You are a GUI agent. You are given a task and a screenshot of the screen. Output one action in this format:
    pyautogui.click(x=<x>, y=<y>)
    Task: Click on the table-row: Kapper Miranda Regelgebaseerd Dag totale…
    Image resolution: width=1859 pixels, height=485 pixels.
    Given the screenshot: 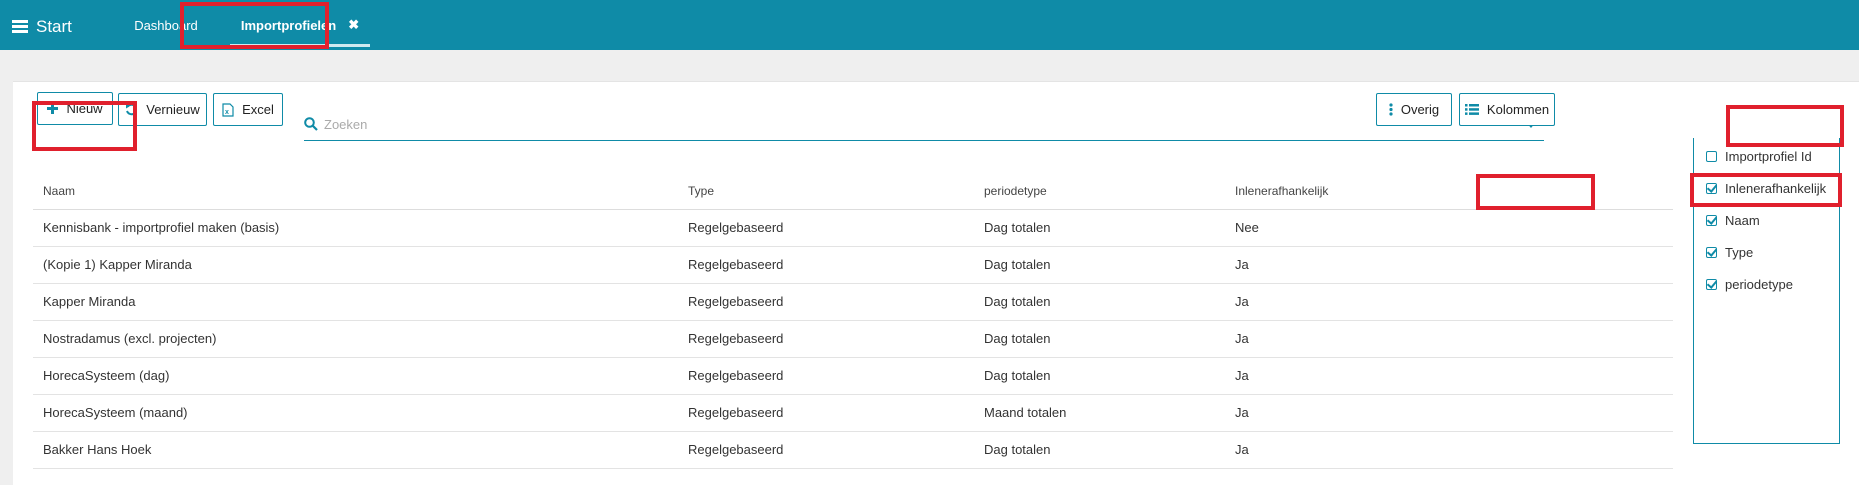 What is the action you would take?
    pyautogui.click(x=853, y=302)
    